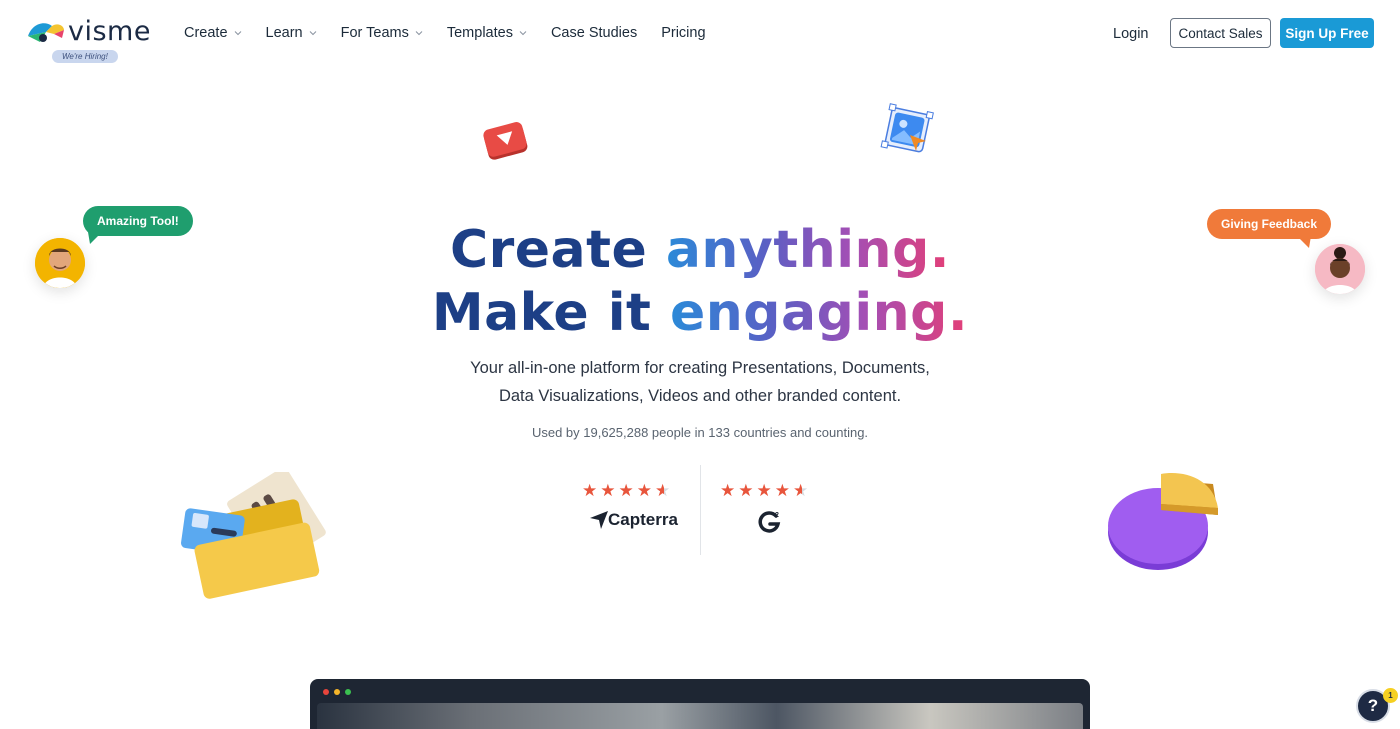  What do you see at coordinates (46, 32) in the screenshot?
I see `visme-logo-icon` at bounding box center [46, 32].